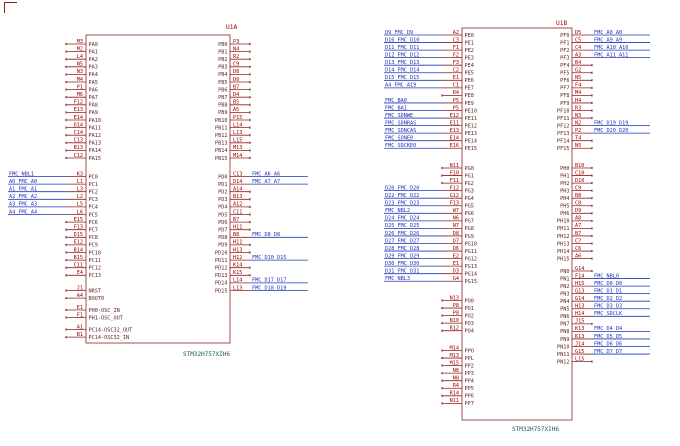 The height and width of the screenshot is (446, 680). Describe the element at coordinates (564, 317) in the screenshot. I see `u1b-pin-pn6-name: PN6` at that location.